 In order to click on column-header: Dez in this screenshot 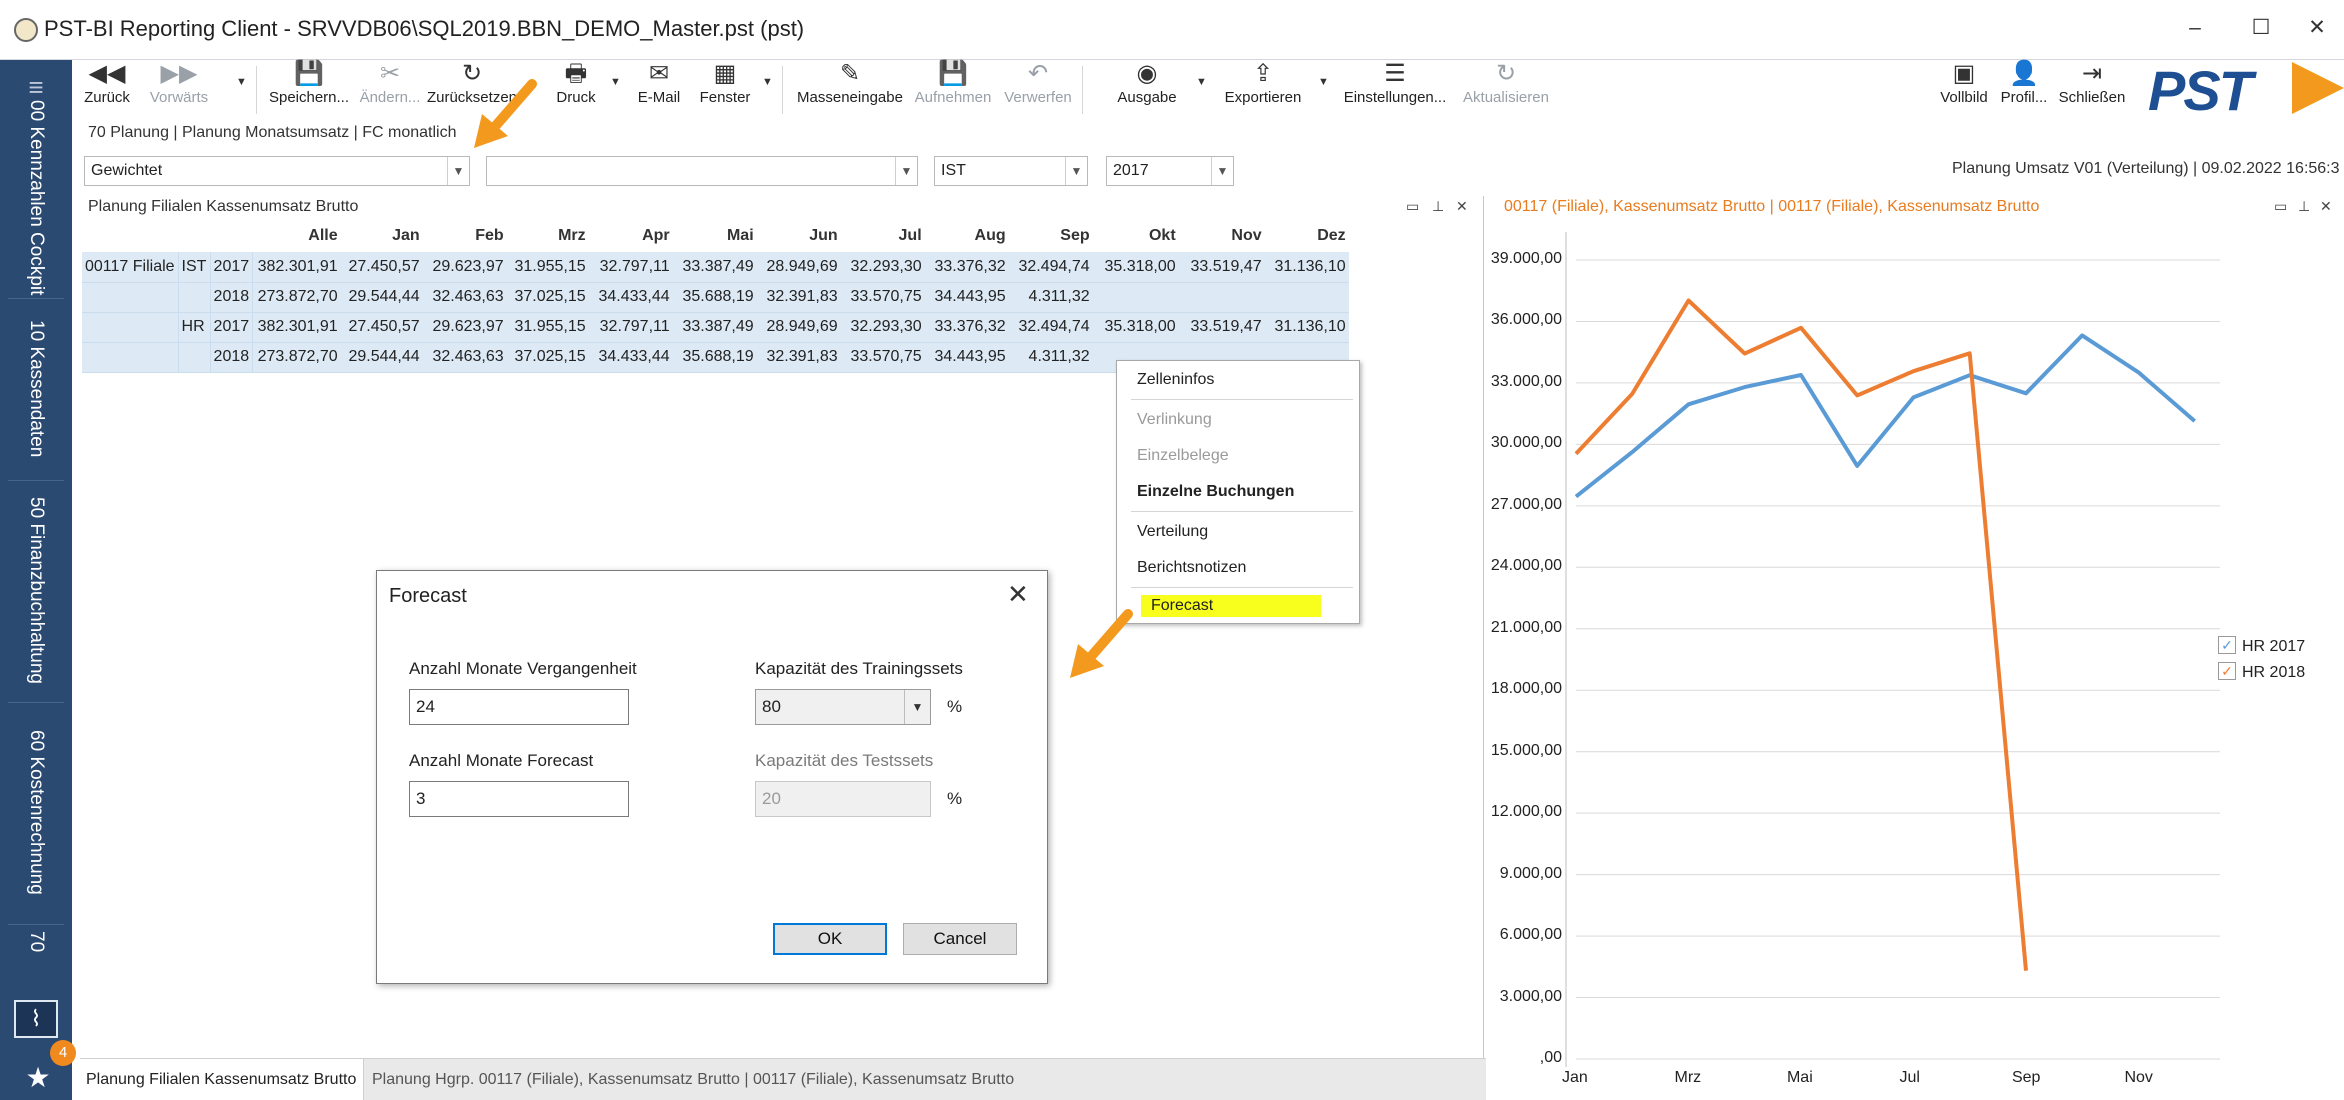, I will do `click(1307, 237)`.